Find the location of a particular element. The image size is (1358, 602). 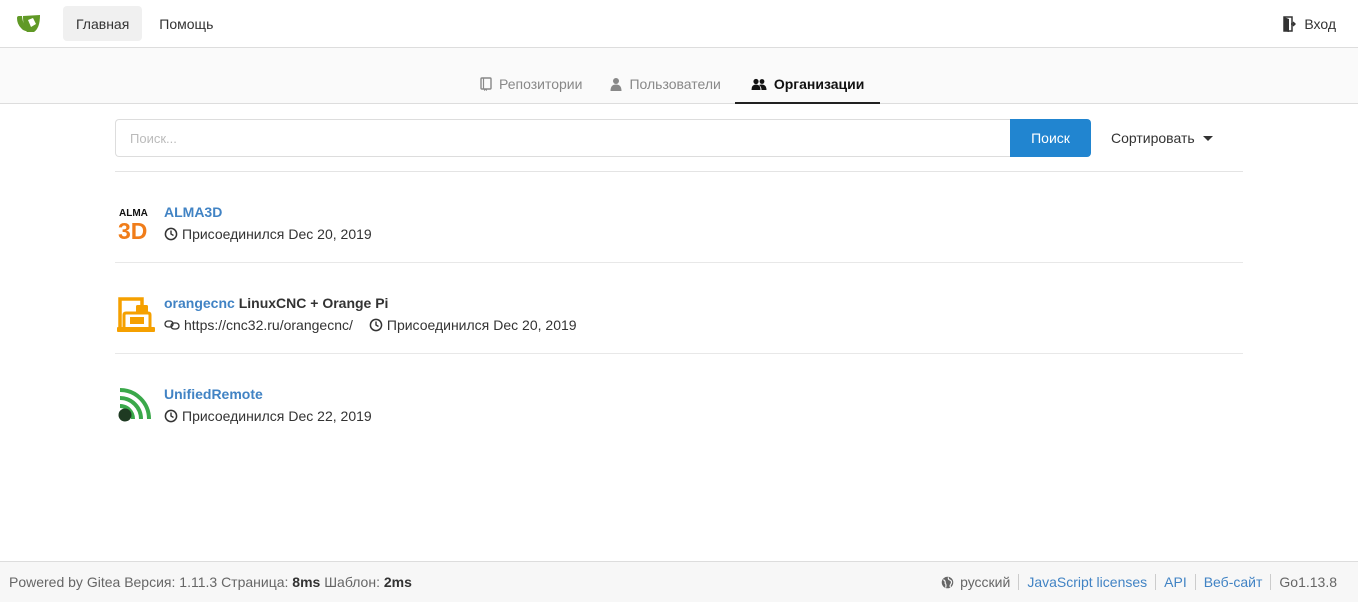

powered-by-text: Powered by Gitea is located at coordinates (65, 582).